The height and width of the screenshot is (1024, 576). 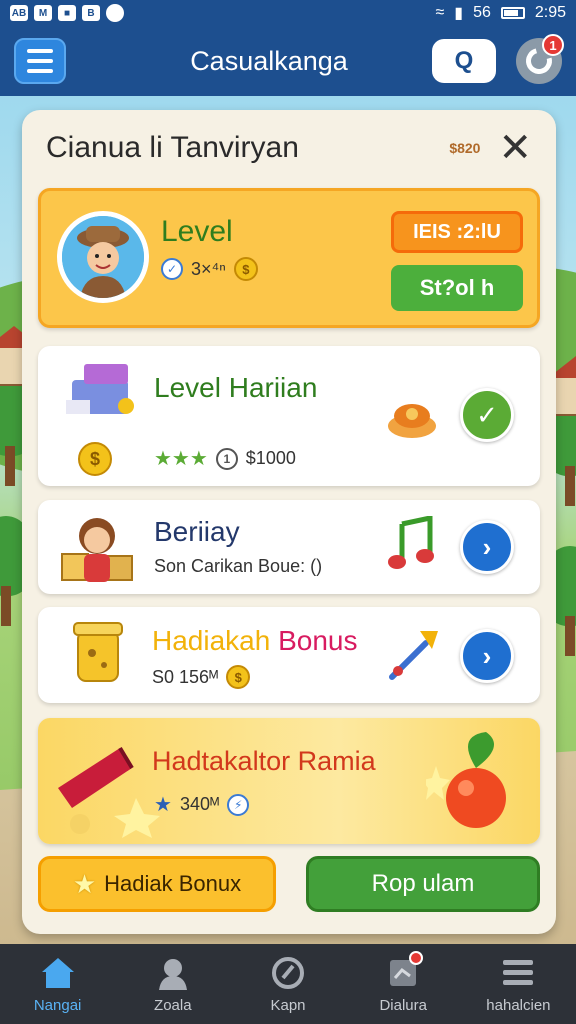 I want to click on panel-header: Cianua li Tanviryan $820 ✕, so click(x=289, y=148).